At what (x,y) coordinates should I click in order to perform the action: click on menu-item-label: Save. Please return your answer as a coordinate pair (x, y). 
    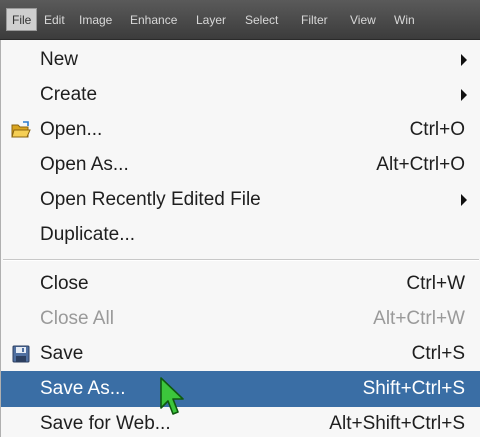
    Looking at the image, I should click on (62, 353).